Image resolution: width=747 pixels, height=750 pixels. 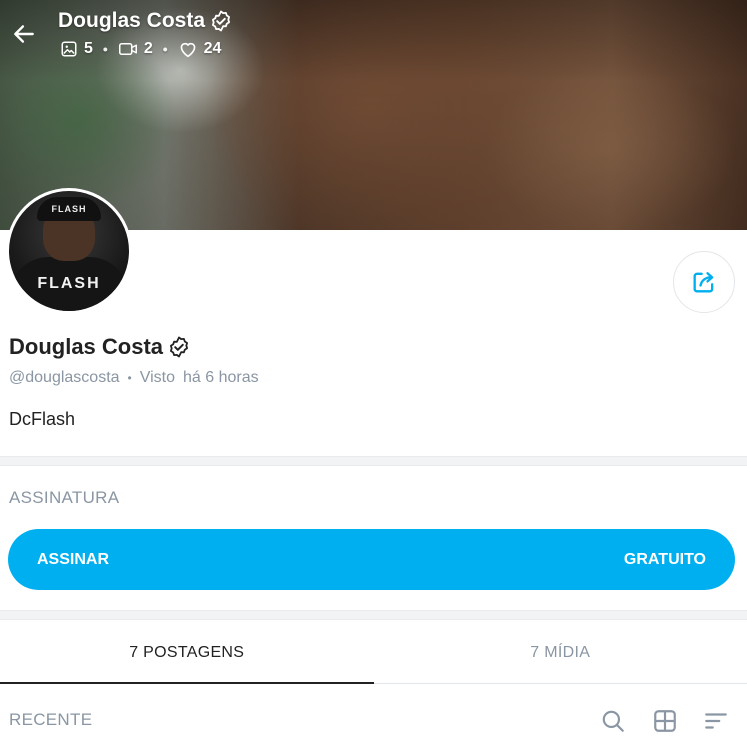 I want to click on profile-name: Douglas Costa, so click(x=100, y=347).